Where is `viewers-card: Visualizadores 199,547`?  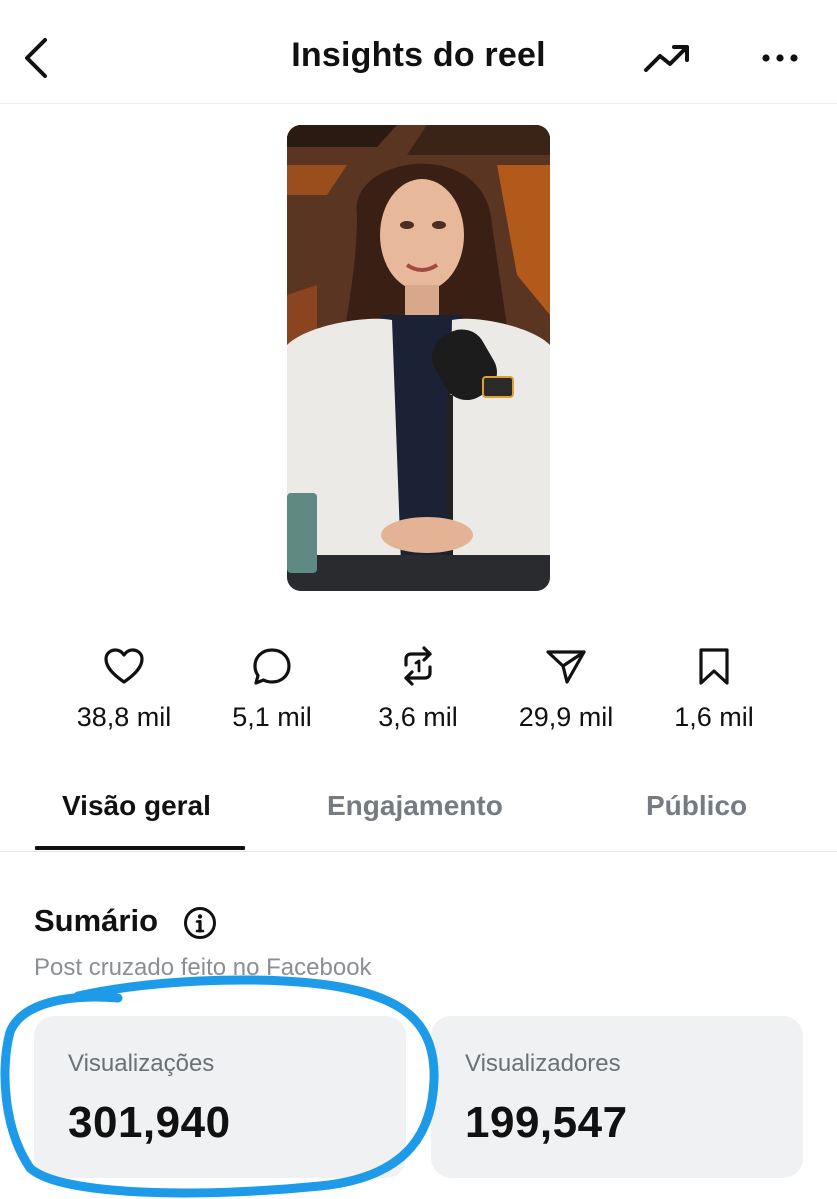
viewers-card: Visualizadores 199,547 is located at coordinates (617, 1097).